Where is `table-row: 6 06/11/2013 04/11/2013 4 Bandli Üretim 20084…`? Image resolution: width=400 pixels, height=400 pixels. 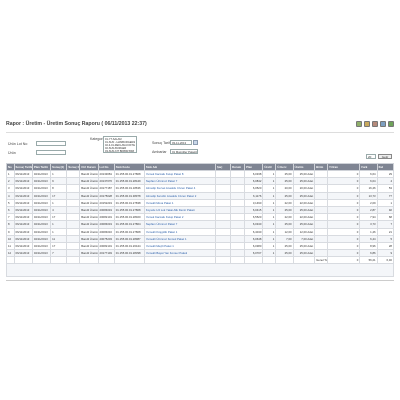 table-row: 6 06/11/2013 04/11/2013 4 Bandli Üretim 20084… is located at coordinates (200, 210).